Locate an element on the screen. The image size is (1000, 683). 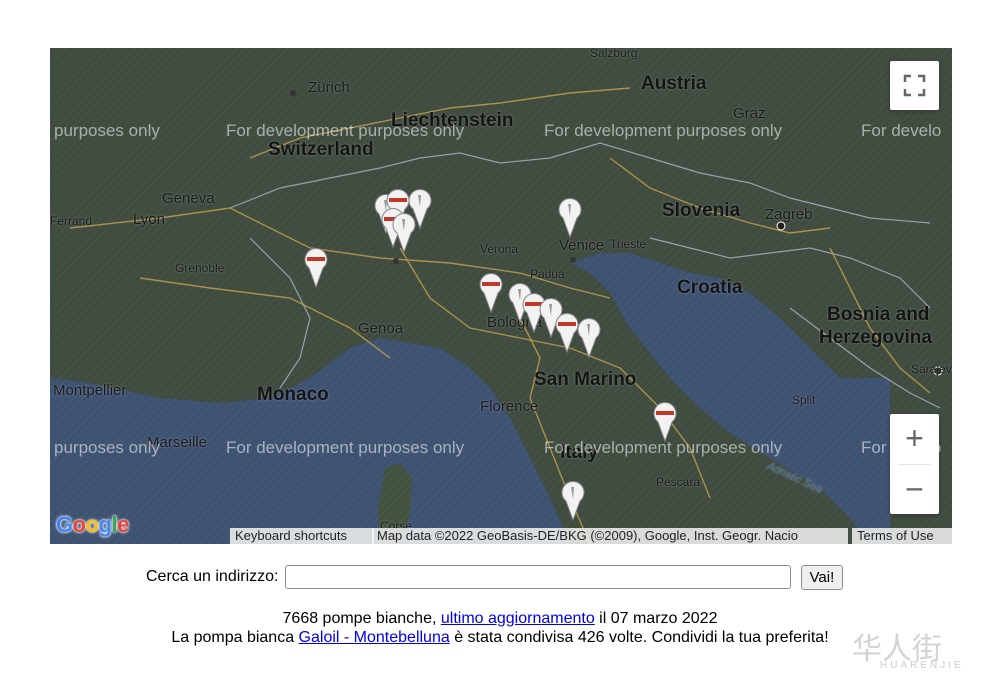
marker-pescara is located at coordinates (665, 422).